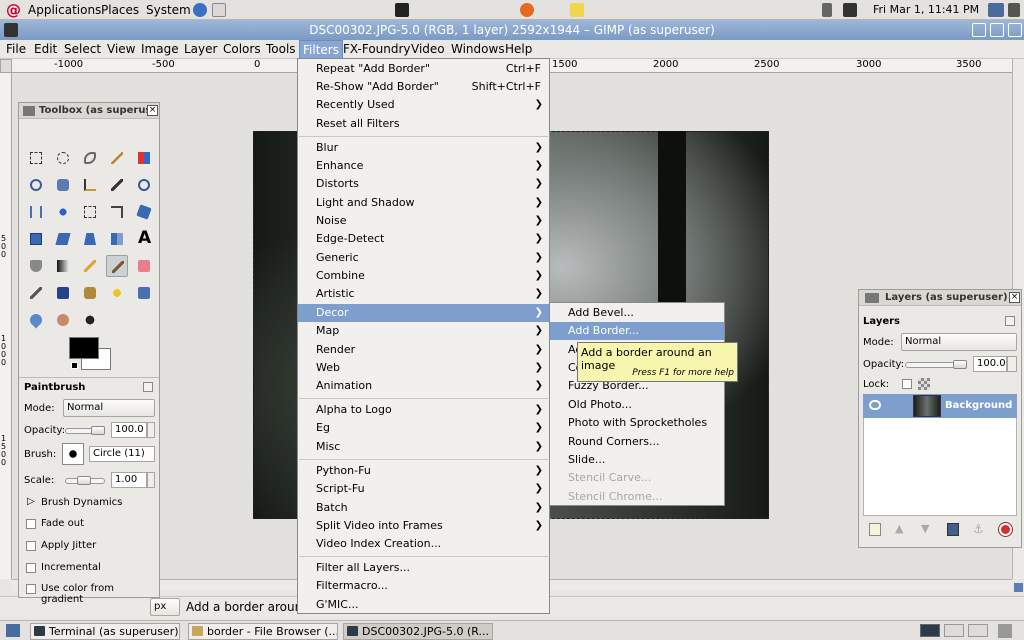 The width and height of the screenshot is (1024, 640). Describe the element at coordinates (200, 10) in the screenshot. I see `globe-icon` at that location.